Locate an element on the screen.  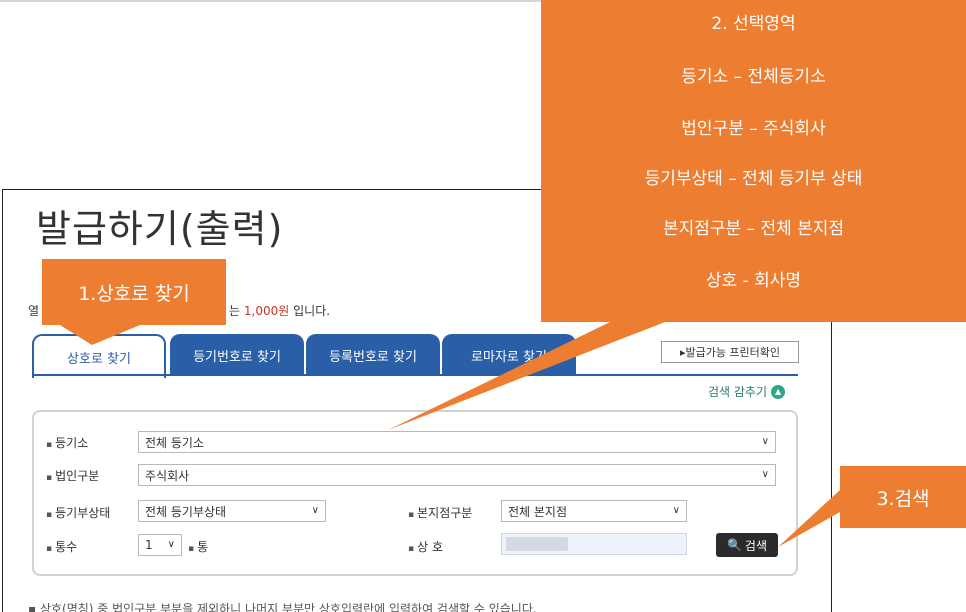
callout-step2-line: 법인구분 – 주식회사 is located at coordinates (753, 129).